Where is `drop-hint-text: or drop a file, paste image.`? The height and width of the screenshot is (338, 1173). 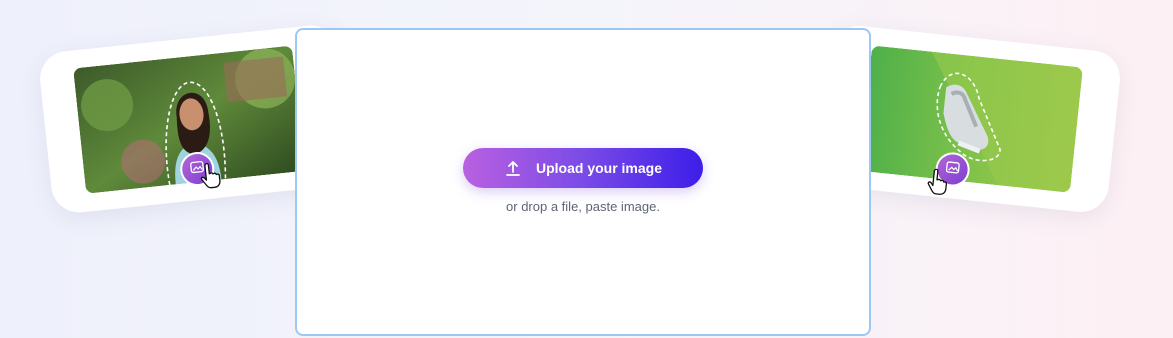
drop-hint-text: or drop a file, paste image. is located at coordinates (583, 206).